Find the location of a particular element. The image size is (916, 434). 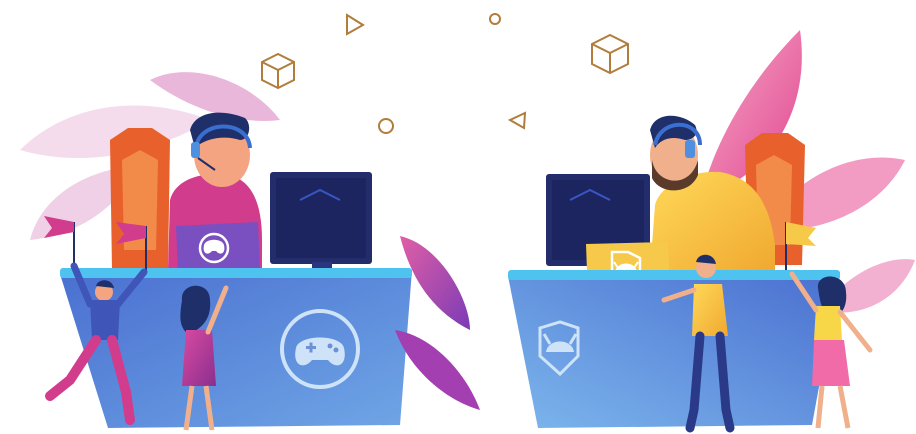

floating-shapes is located at coordinates (445, 73).